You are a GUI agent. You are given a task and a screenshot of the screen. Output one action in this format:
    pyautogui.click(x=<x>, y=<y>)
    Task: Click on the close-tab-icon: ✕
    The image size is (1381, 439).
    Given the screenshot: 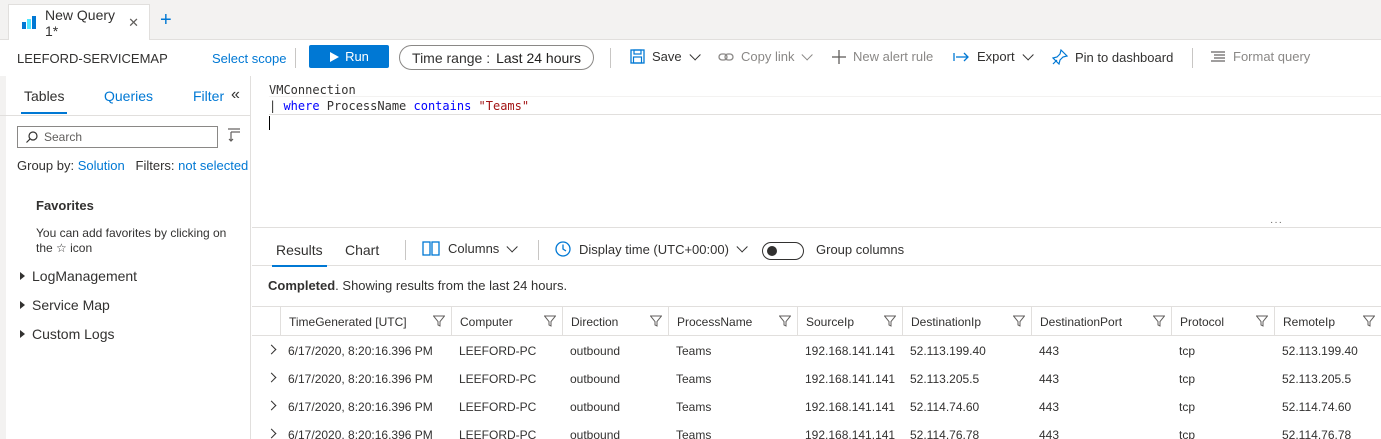 What is the action you would take?
    pyautogui.click(x=133, y=23)
    